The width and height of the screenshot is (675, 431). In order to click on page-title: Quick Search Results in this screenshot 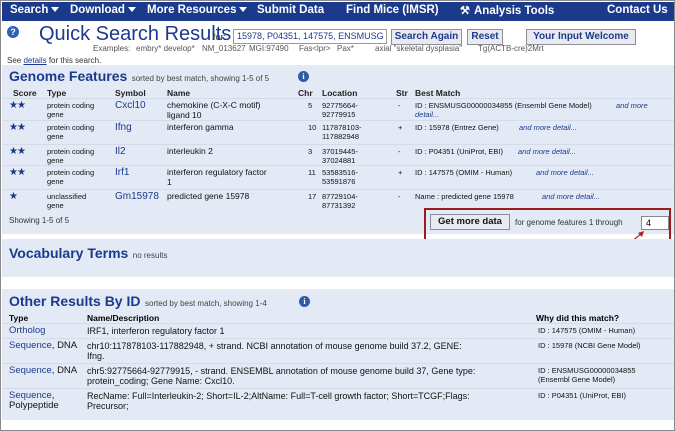, I will do `click(135, 34)`.